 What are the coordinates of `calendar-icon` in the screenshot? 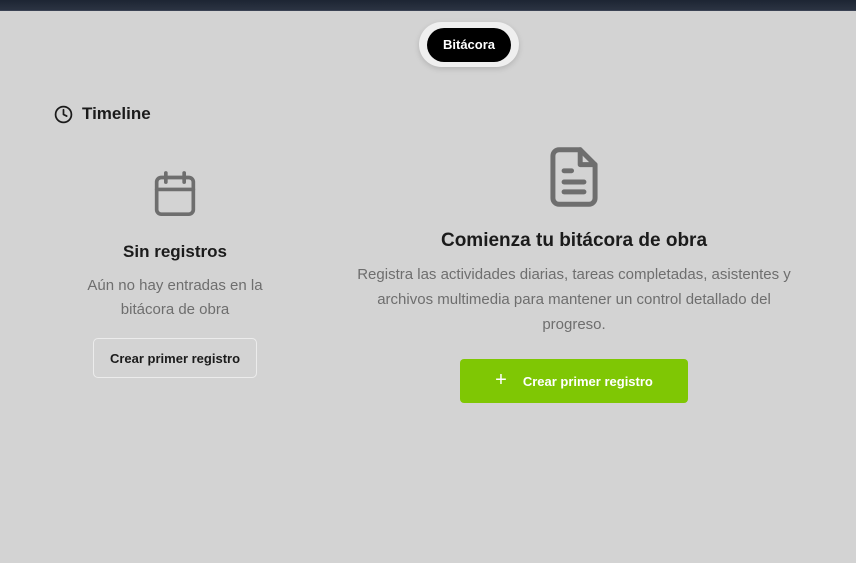 It's located at (175, 196).